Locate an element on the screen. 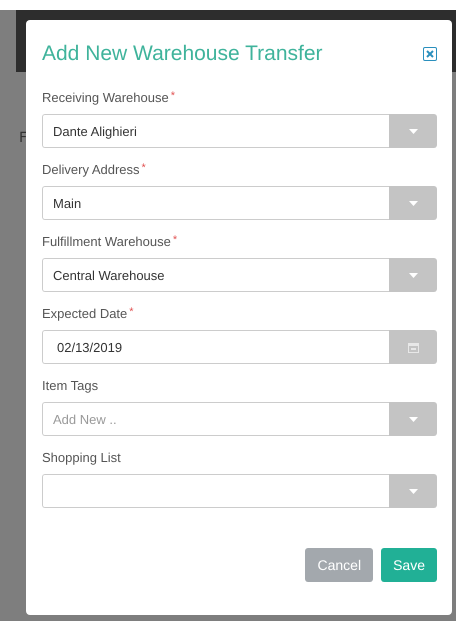 The image size is (456, 621). calendar-button is located at coordinates (413, 347).